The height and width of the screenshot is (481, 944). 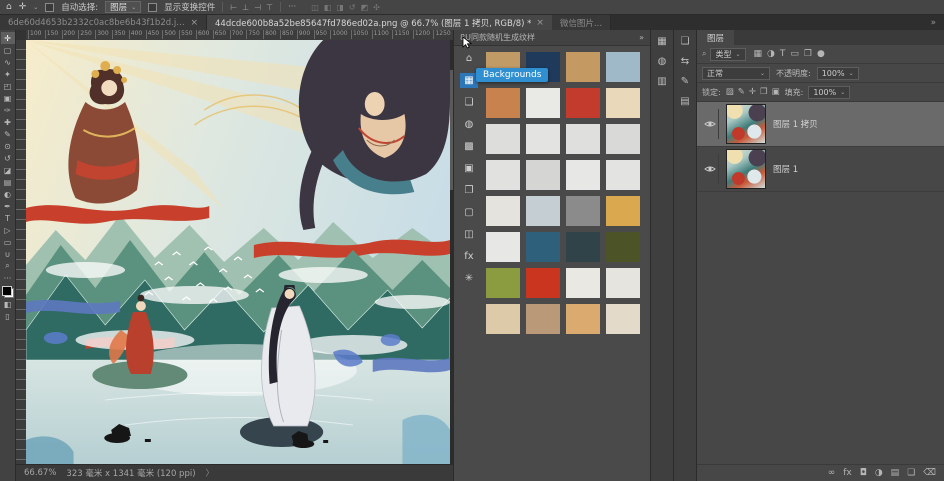 What do you see at coordinates (685, 41) in the screenshot?
I see `layers-panel-icon: ❏` at bounding box center [685, 41].